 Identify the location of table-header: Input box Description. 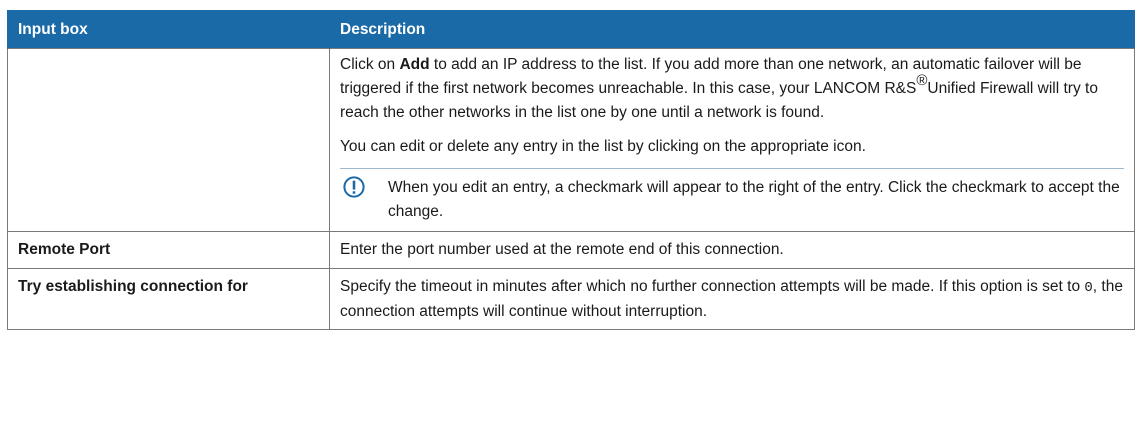
(571, 29).